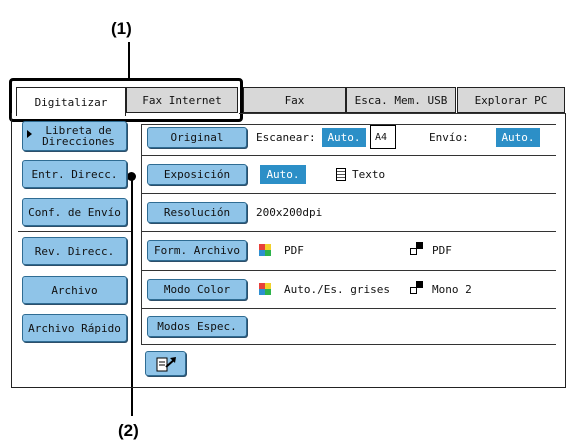 The width and height of the screenshot is (570, 445). I want to click on tab-digitalizar: Digitalizar, so click(71, 101).